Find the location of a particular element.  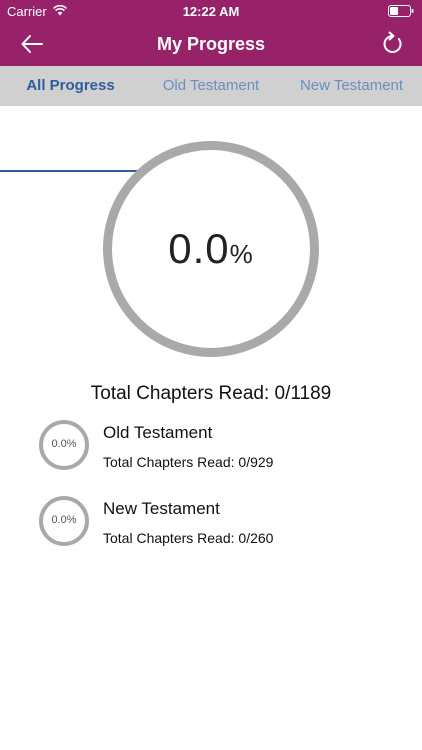

tab-all-progress: All Progress is located at coordinates (70, 86).